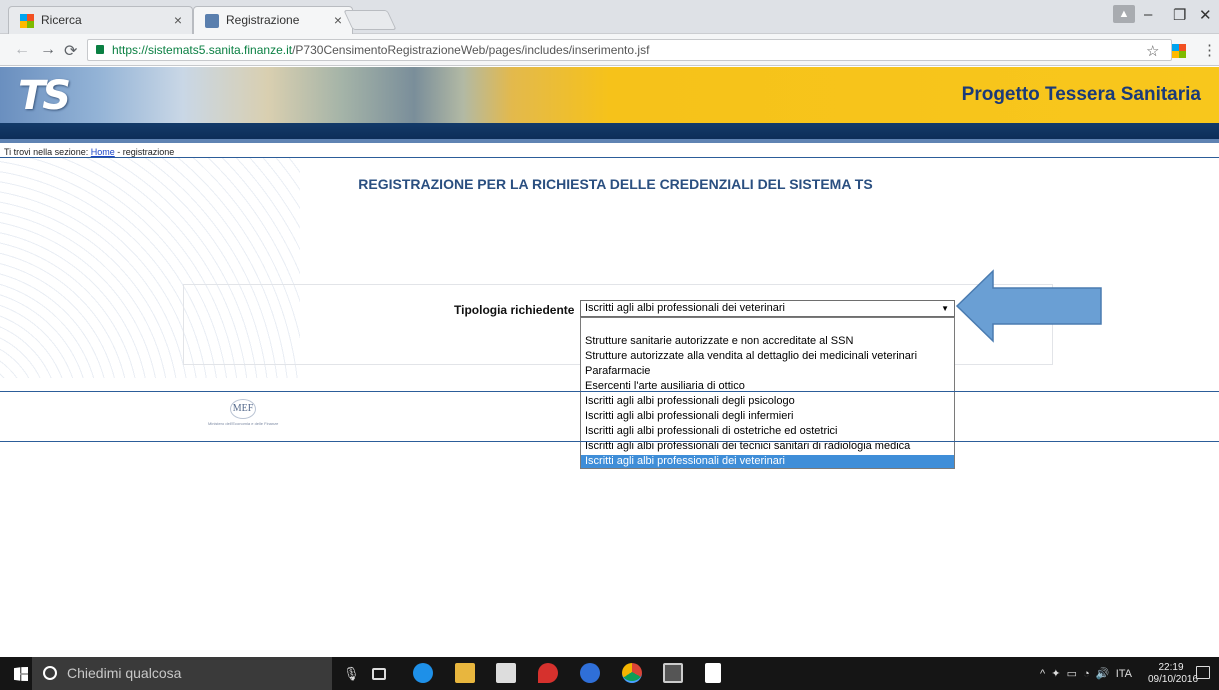 Image resolution: width=1219 pixels, height=690 pixels. Describe the element at coordinates (1209, 50) in the screenshot. I see `browser-menu-icon: ⋮` at that location.